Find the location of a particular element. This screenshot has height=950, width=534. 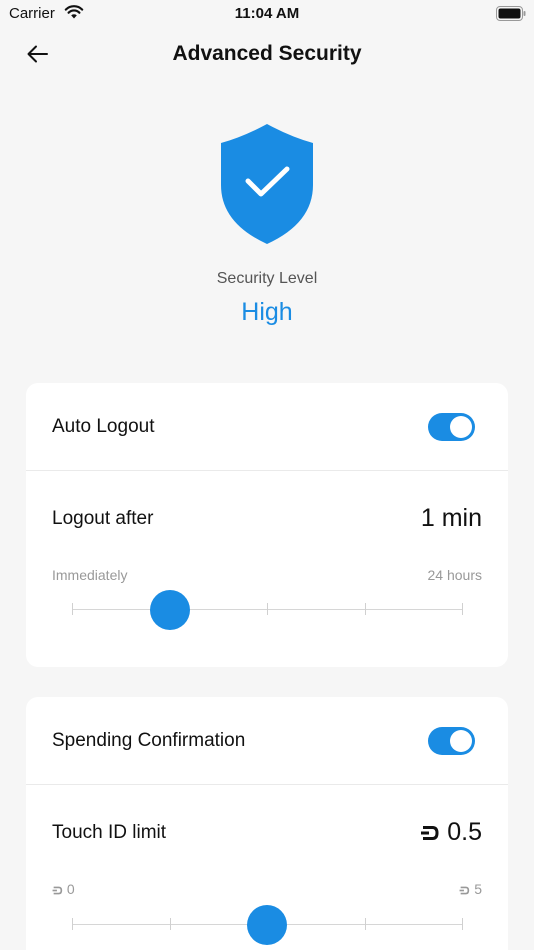

page-title: Advanced Security is located at coordinates (267, 53).